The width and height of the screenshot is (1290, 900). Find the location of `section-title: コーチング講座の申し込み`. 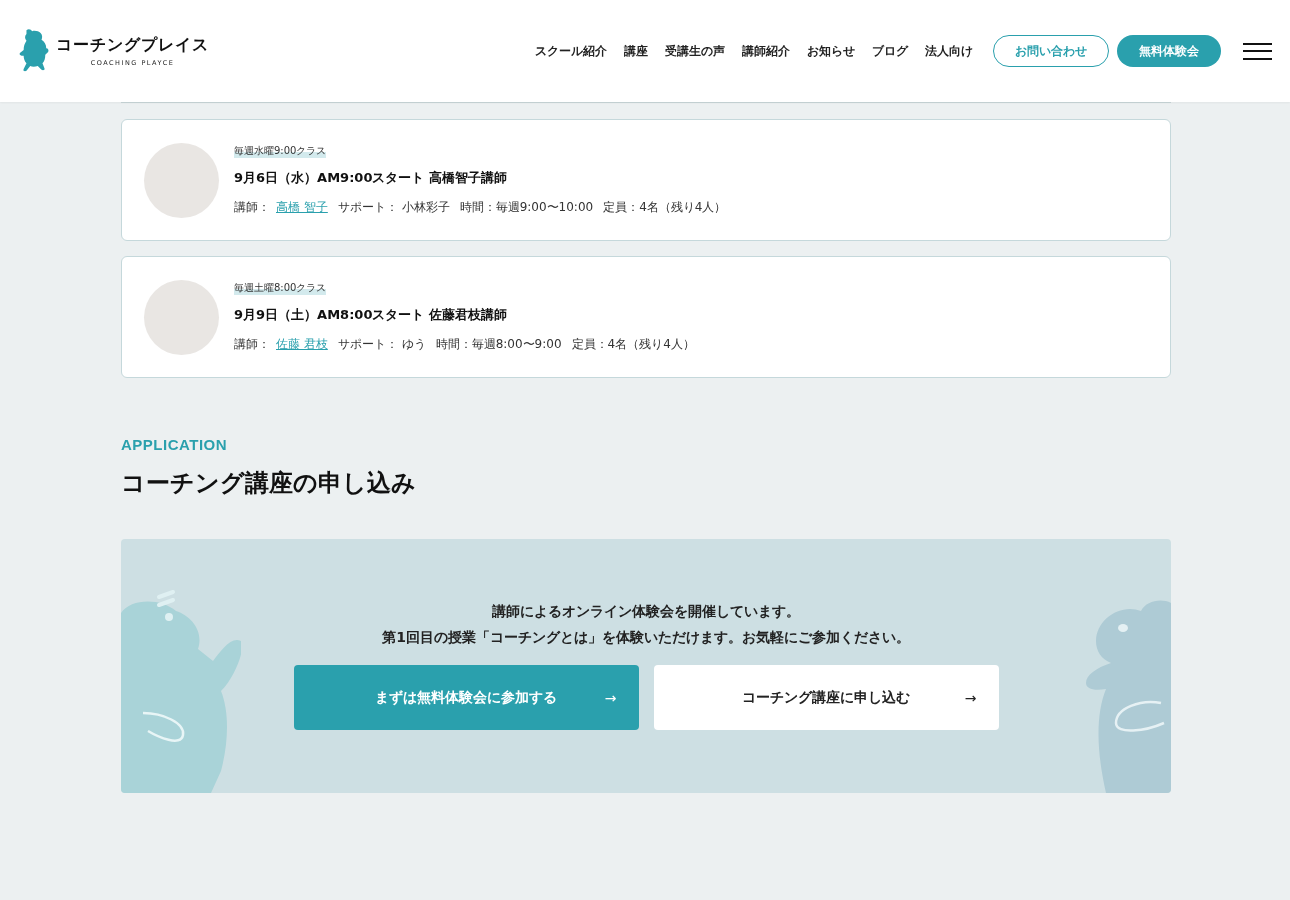

section-title: コーチング講座の申し込み is located at coordinates (269, 483).